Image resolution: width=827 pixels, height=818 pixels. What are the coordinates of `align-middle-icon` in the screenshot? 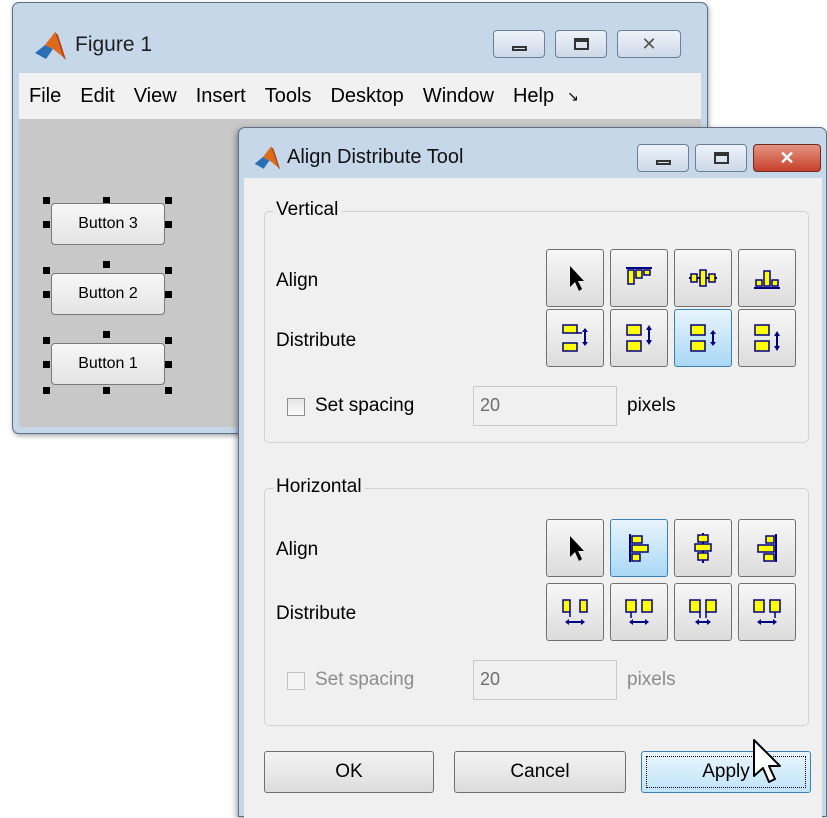 It's located at (703, 278).